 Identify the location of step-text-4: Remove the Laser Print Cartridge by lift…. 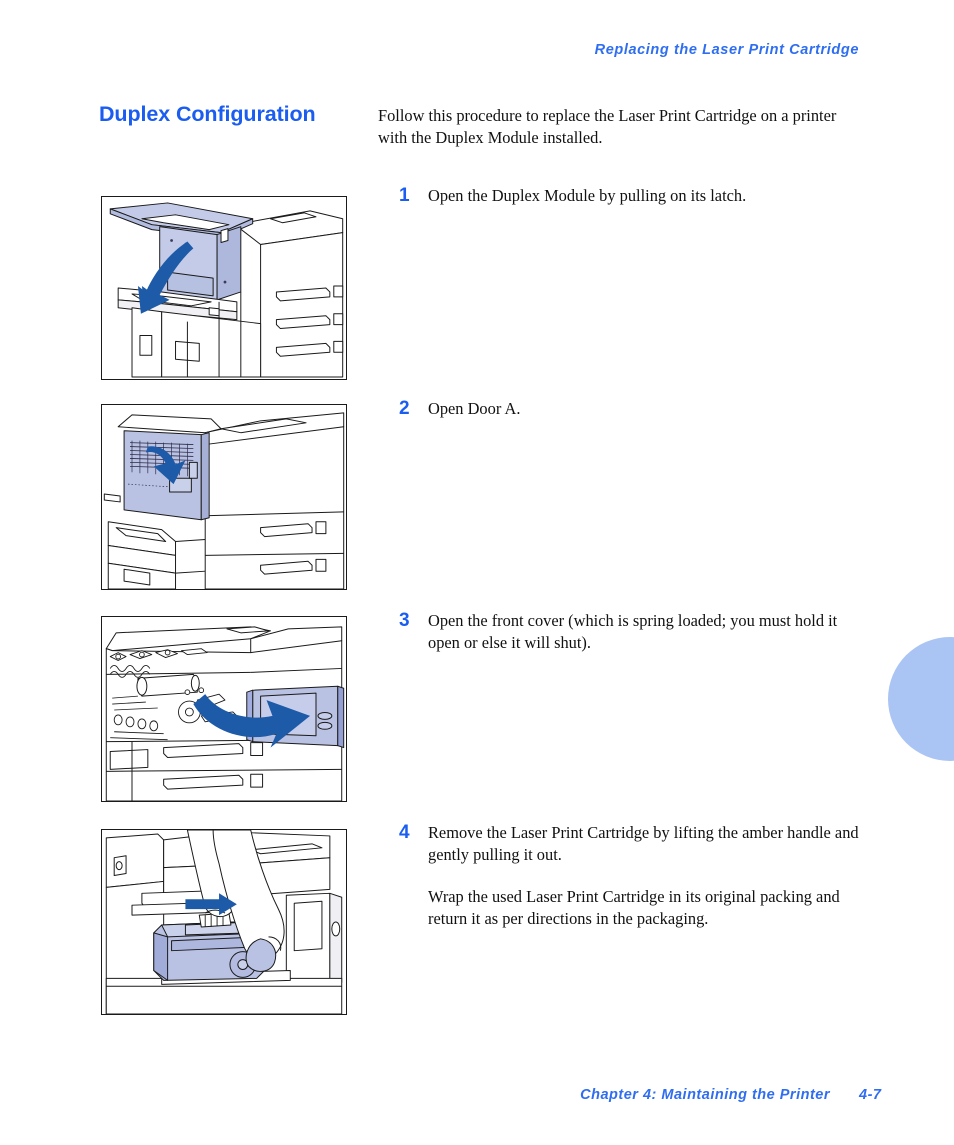
(648, 875).